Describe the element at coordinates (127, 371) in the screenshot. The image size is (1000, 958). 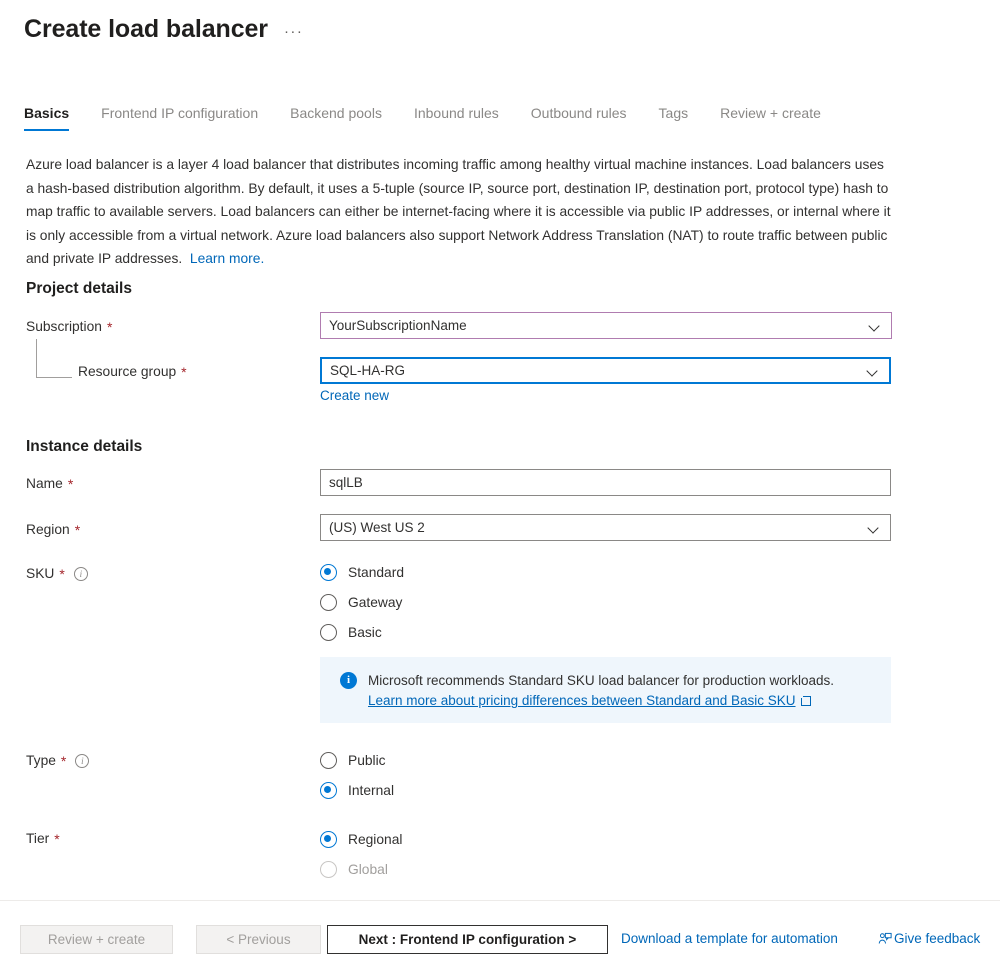
I see `resource-group-label-text: Resource group` at that location.